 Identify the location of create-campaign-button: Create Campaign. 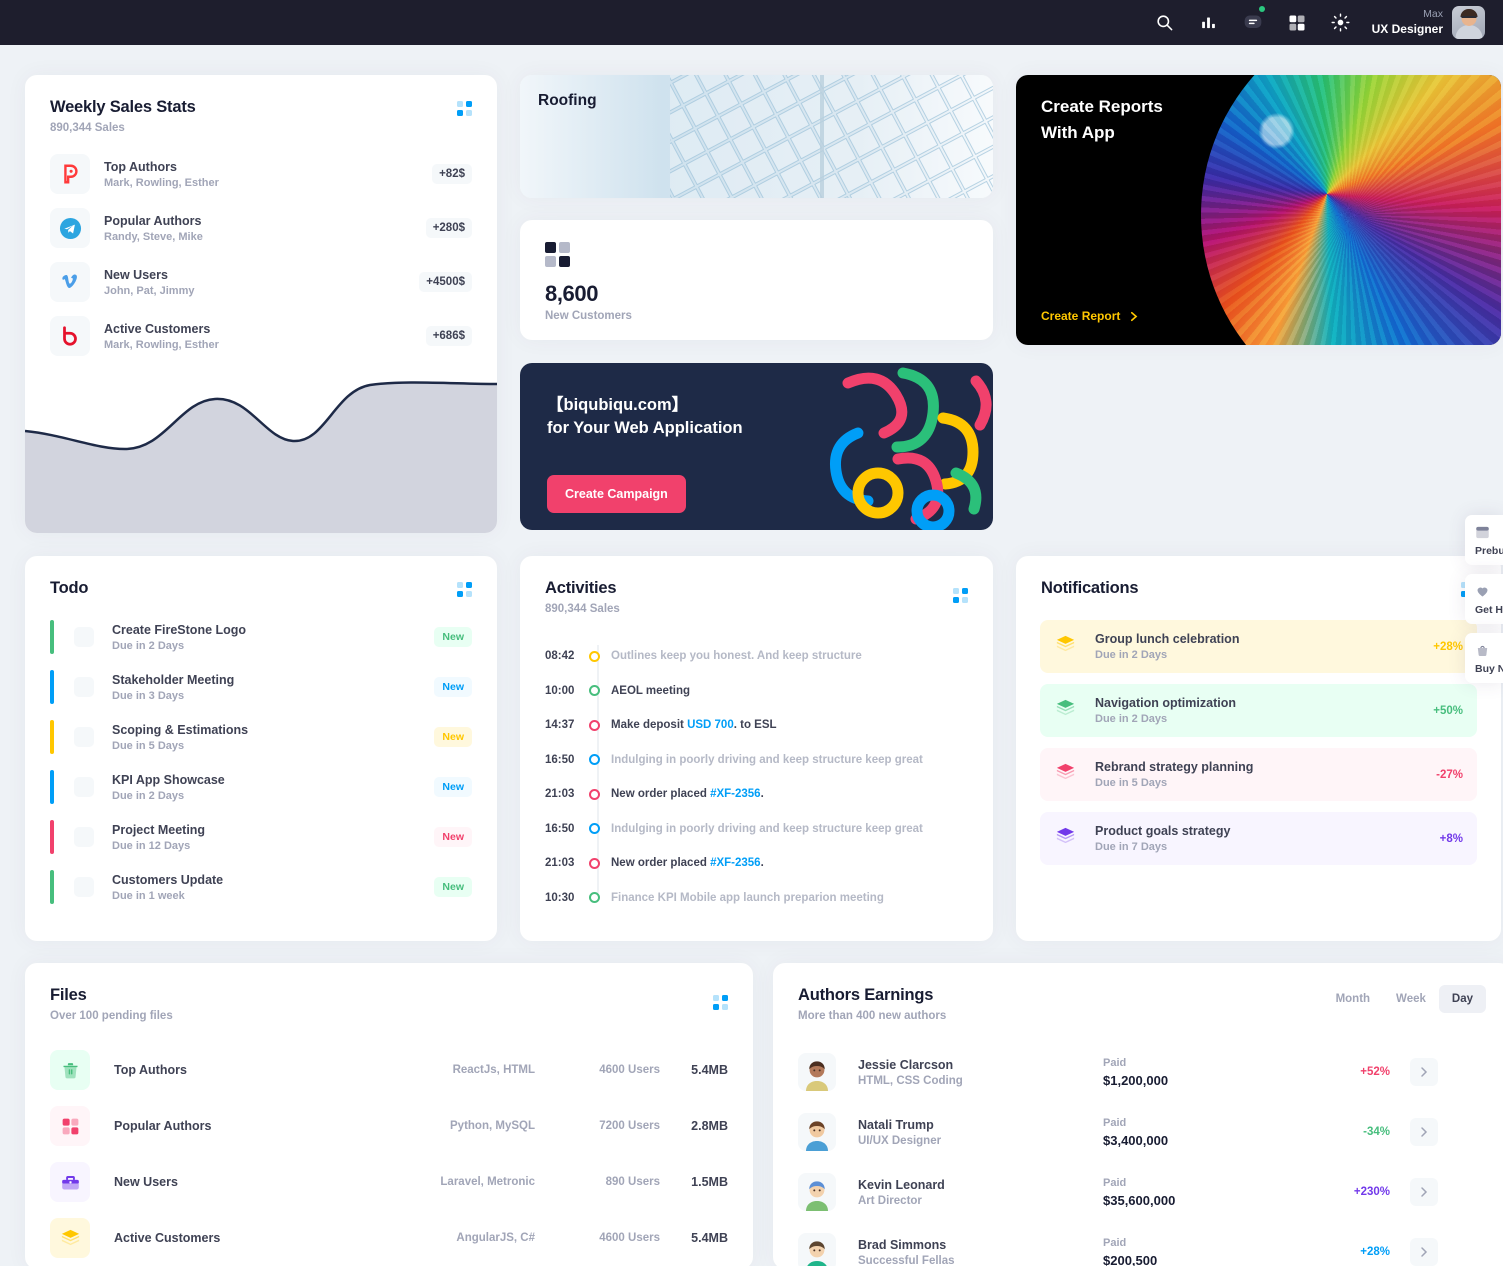
(616, 494).